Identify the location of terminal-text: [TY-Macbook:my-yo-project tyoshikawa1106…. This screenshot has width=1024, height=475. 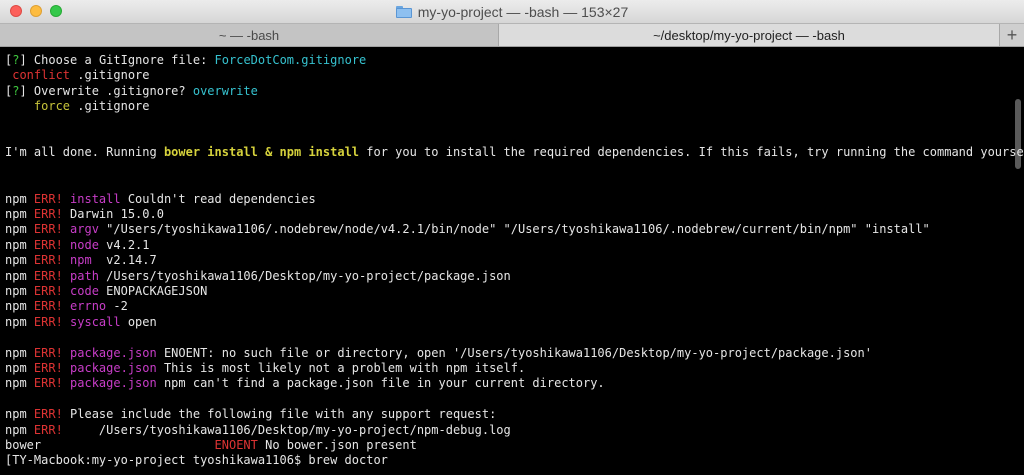
(196, 460).